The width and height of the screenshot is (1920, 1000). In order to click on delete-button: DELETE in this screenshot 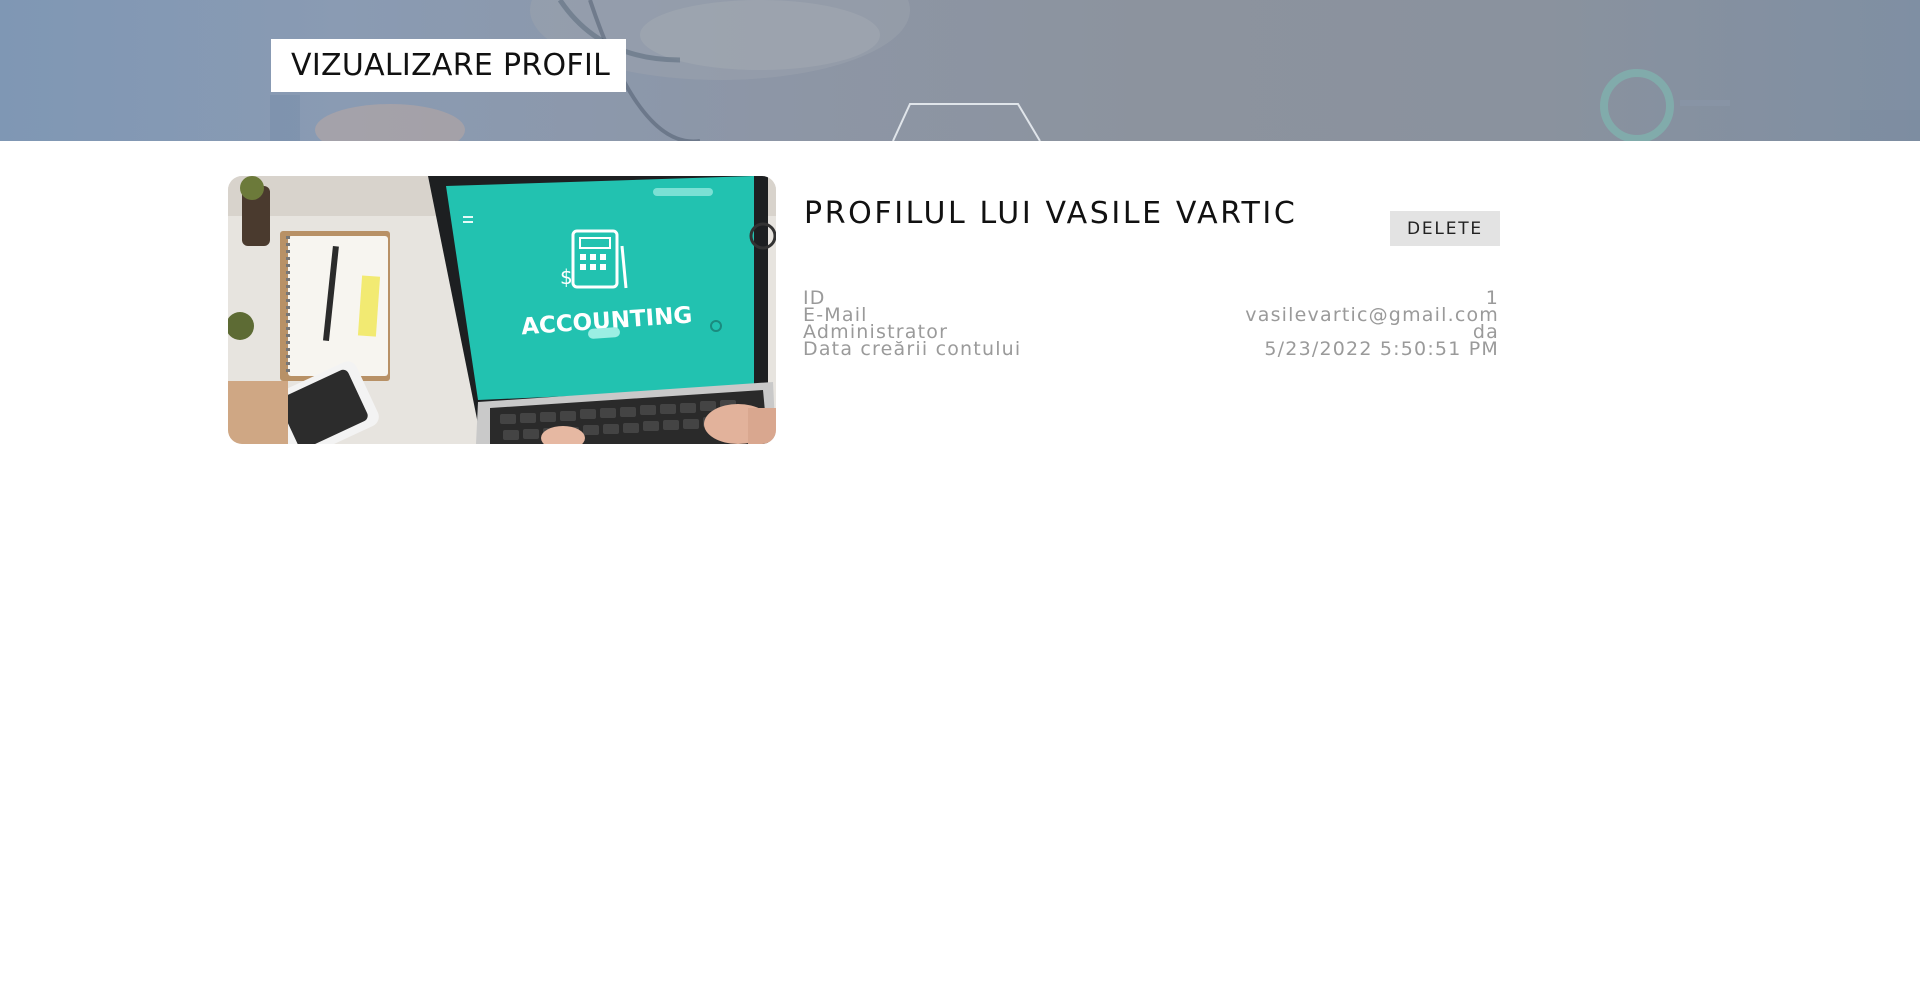, I will do `click(1445, 228)`.